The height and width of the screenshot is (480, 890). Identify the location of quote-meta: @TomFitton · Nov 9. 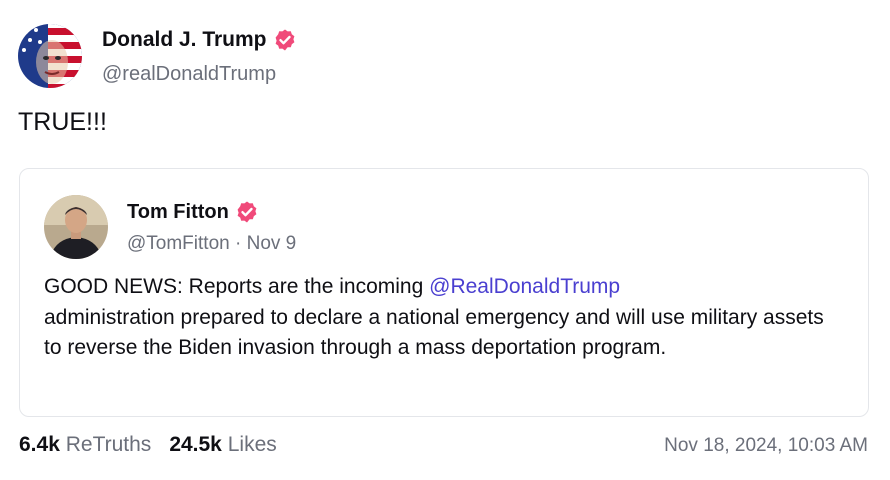
(211, 244).